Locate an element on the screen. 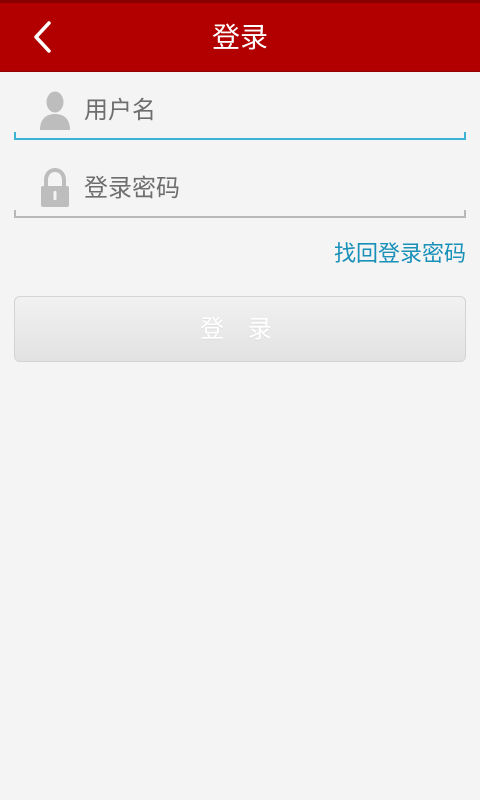 The image size is (480, 800). password-field is located at coordinates (240, 190).